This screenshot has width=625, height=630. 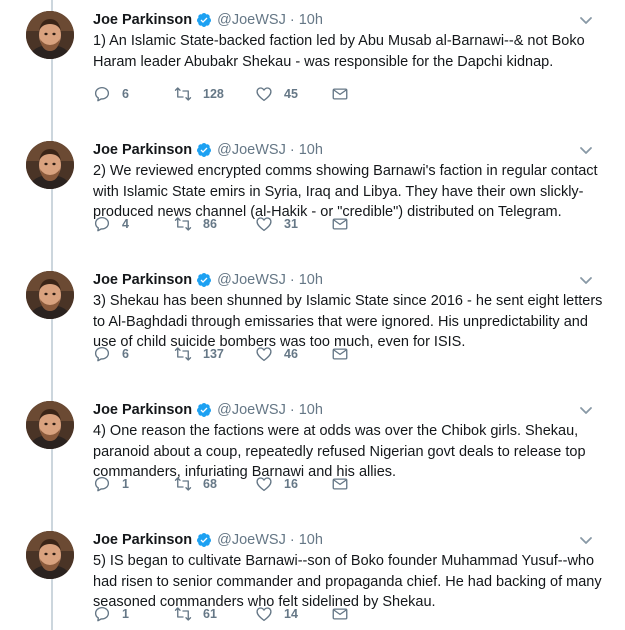 I want to click on tweet-actions: 1 61 14, so click(x=243, y=614).